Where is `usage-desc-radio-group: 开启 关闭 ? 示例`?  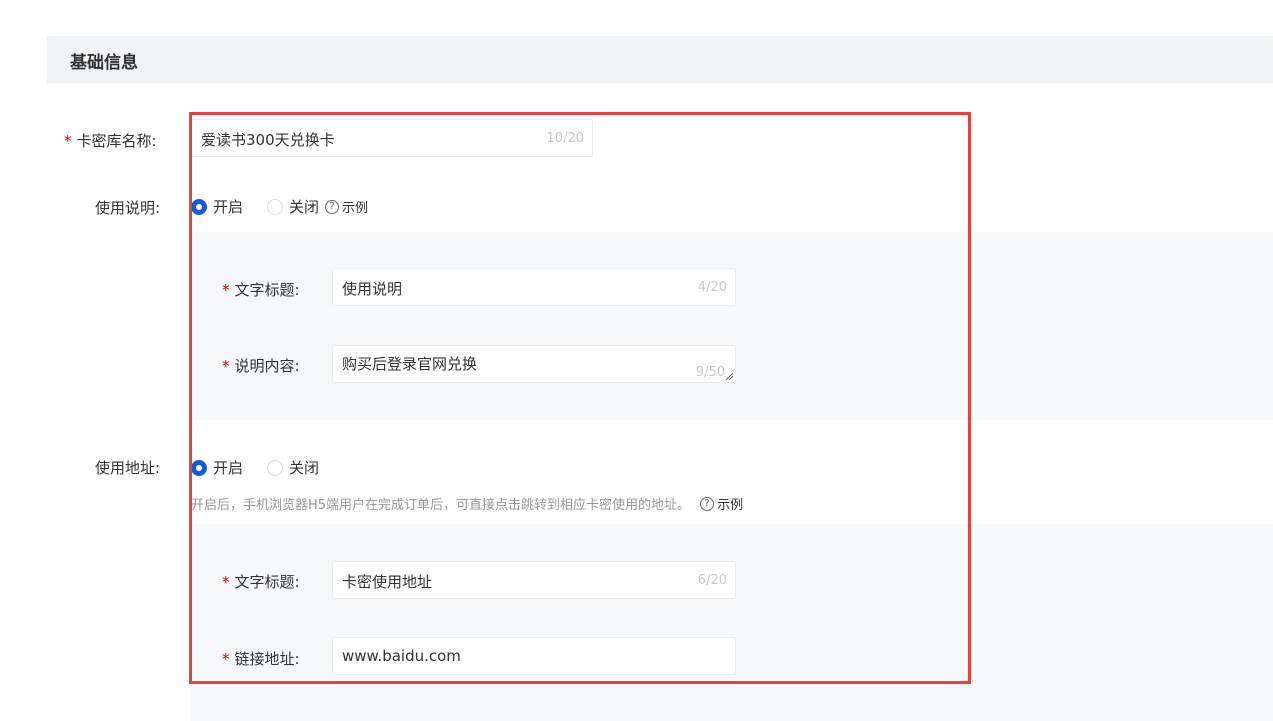 usage-desc-radio-group: 开启 关闭 ? 示例 is located at coordinates (279, 206).